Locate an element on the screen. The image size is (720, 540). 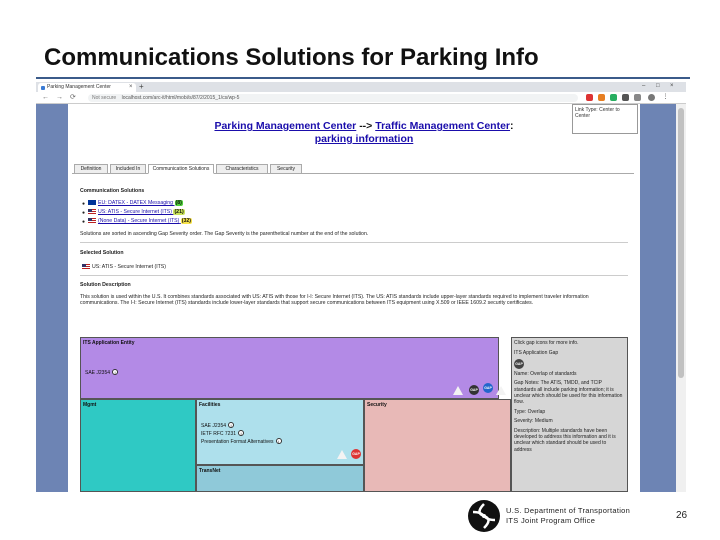
slide-page-number: 26 is located at coordinates (682, 515).